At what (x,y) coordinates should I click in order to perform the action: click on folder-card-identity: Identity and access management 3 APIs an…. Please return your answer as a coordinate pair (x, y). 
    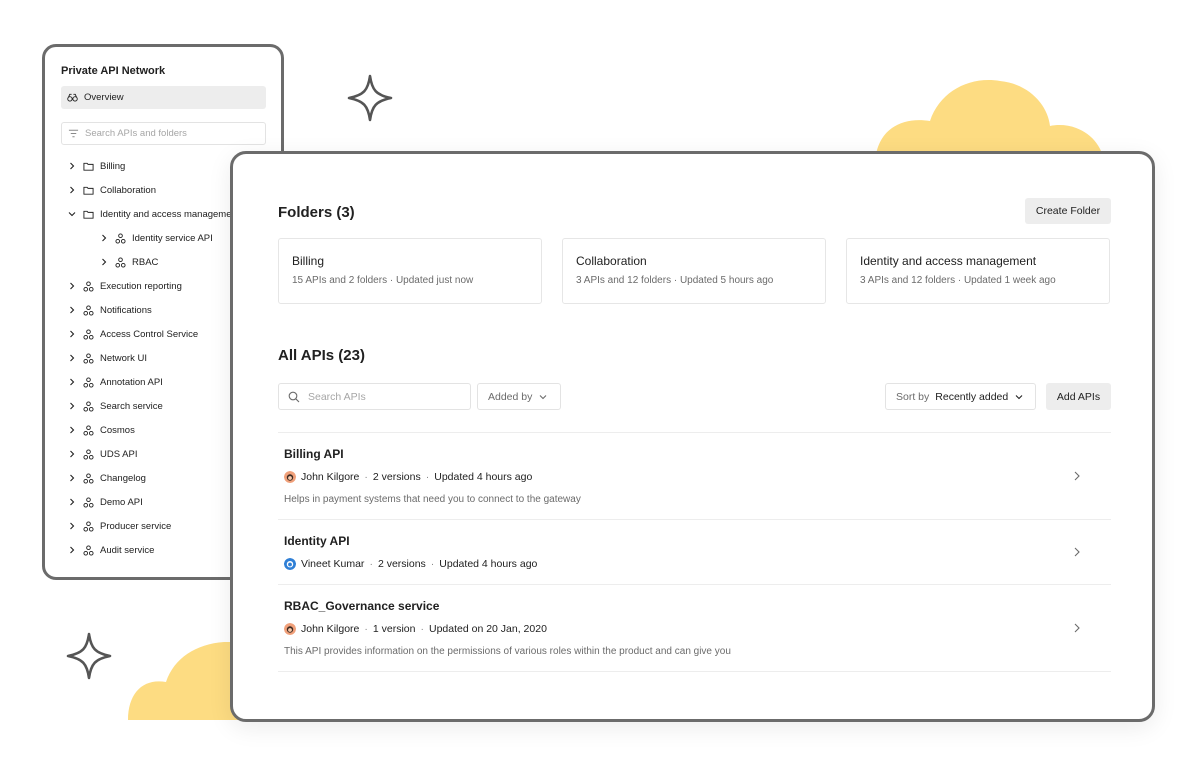
    Looking at the image, I should click on (978, 271).